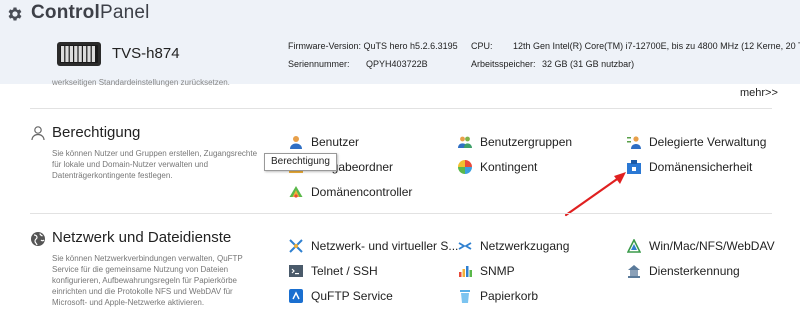 Image resolution: width=800 pixels, height=318 pixels. I want to click on item-kontingent: Kontingent, so click(497, 167).